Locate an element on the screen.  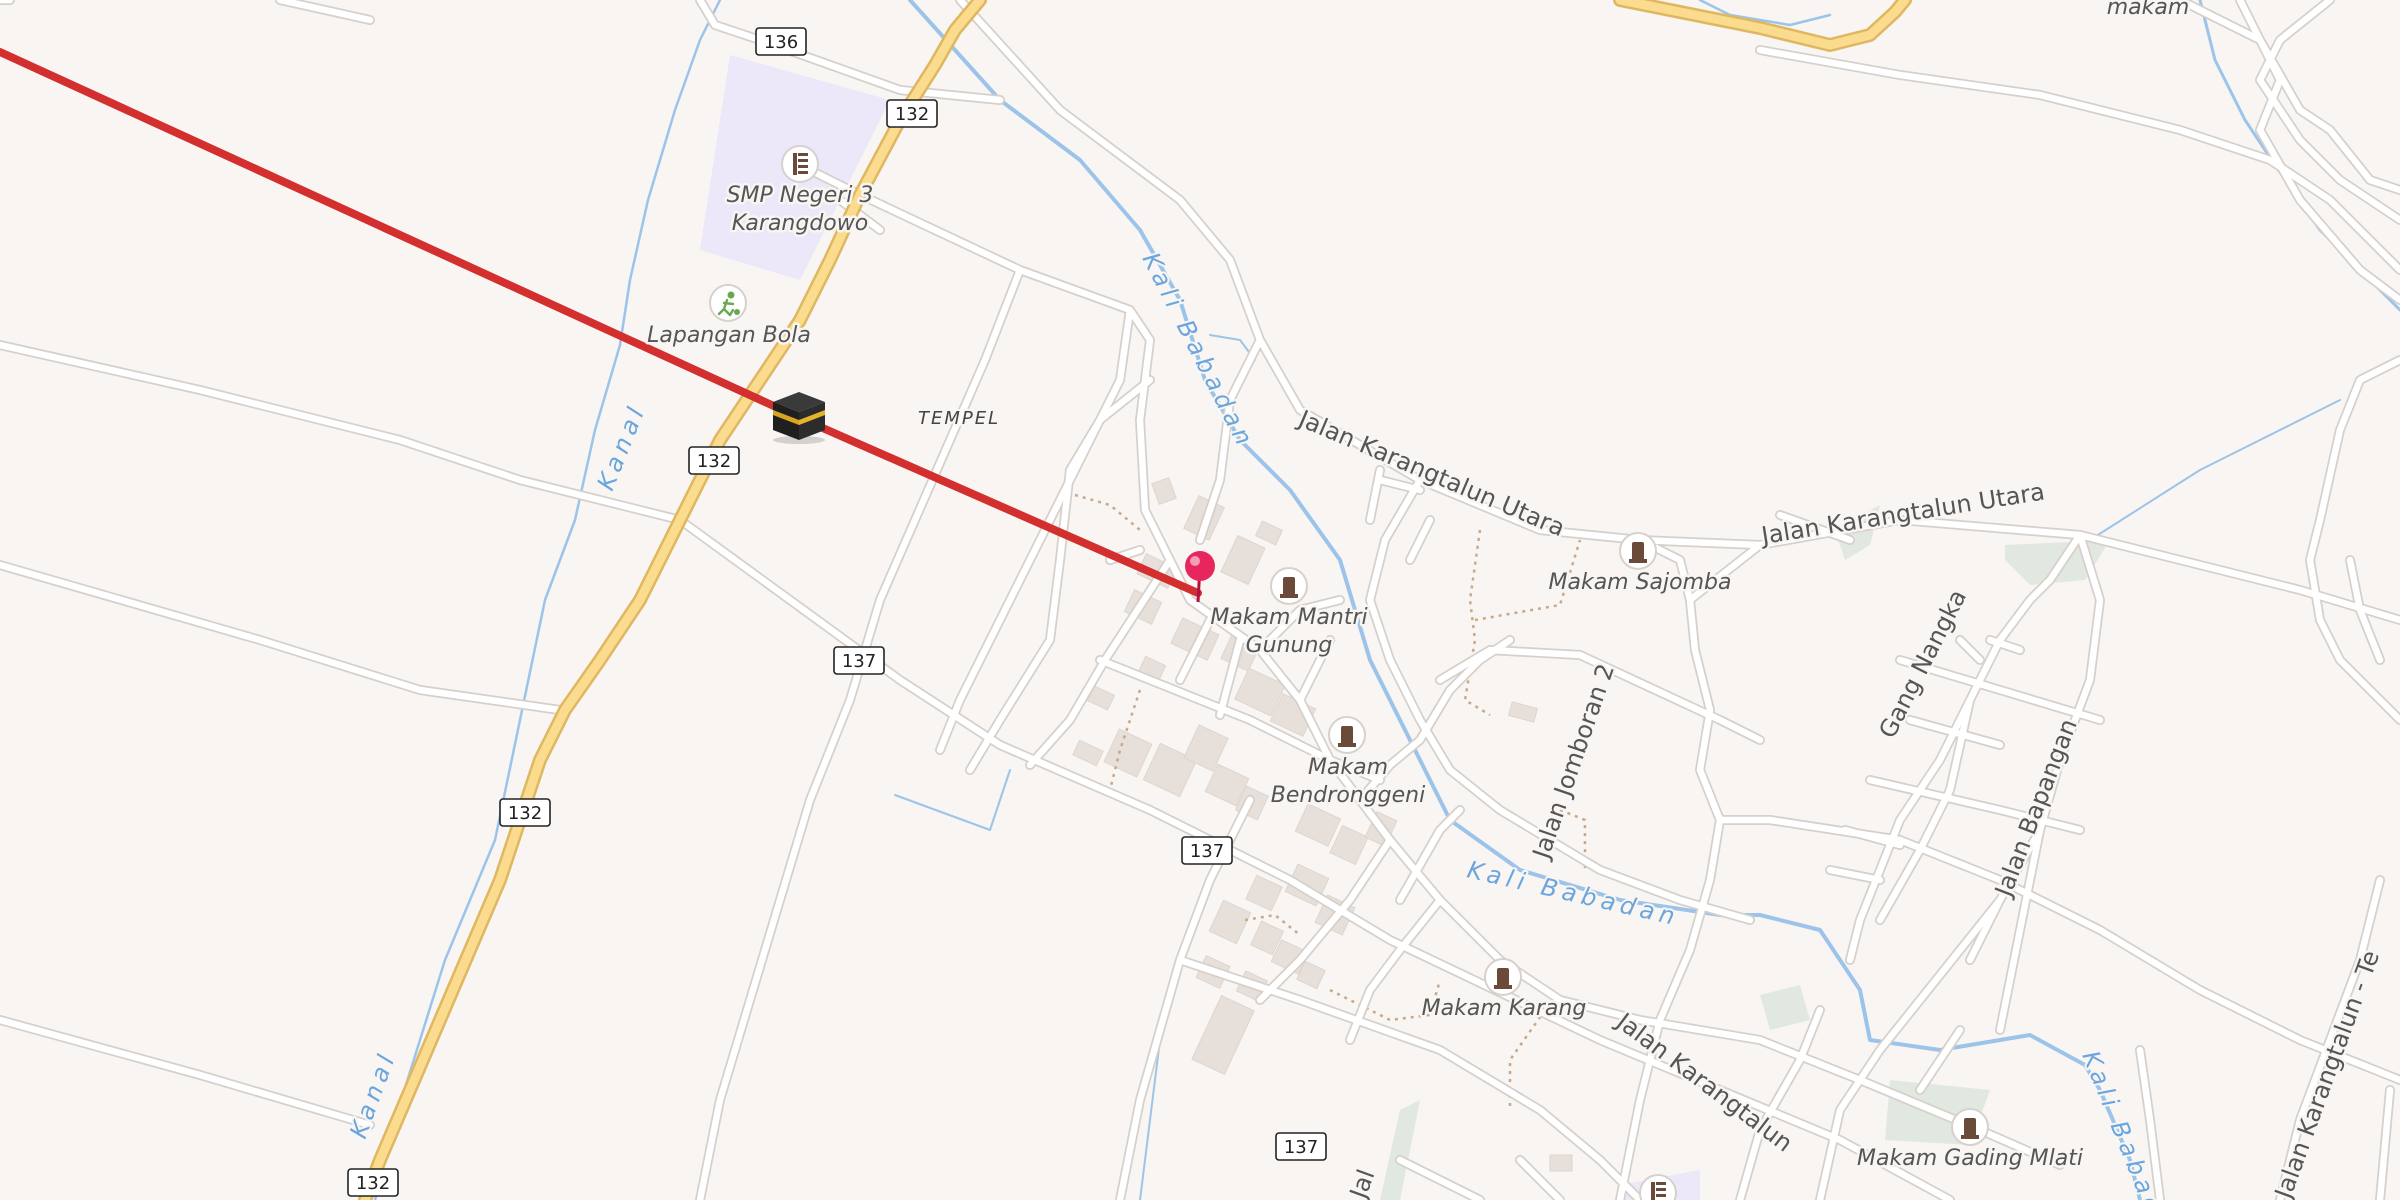
street-label: Jal is located at coordinates (1362, 1183).